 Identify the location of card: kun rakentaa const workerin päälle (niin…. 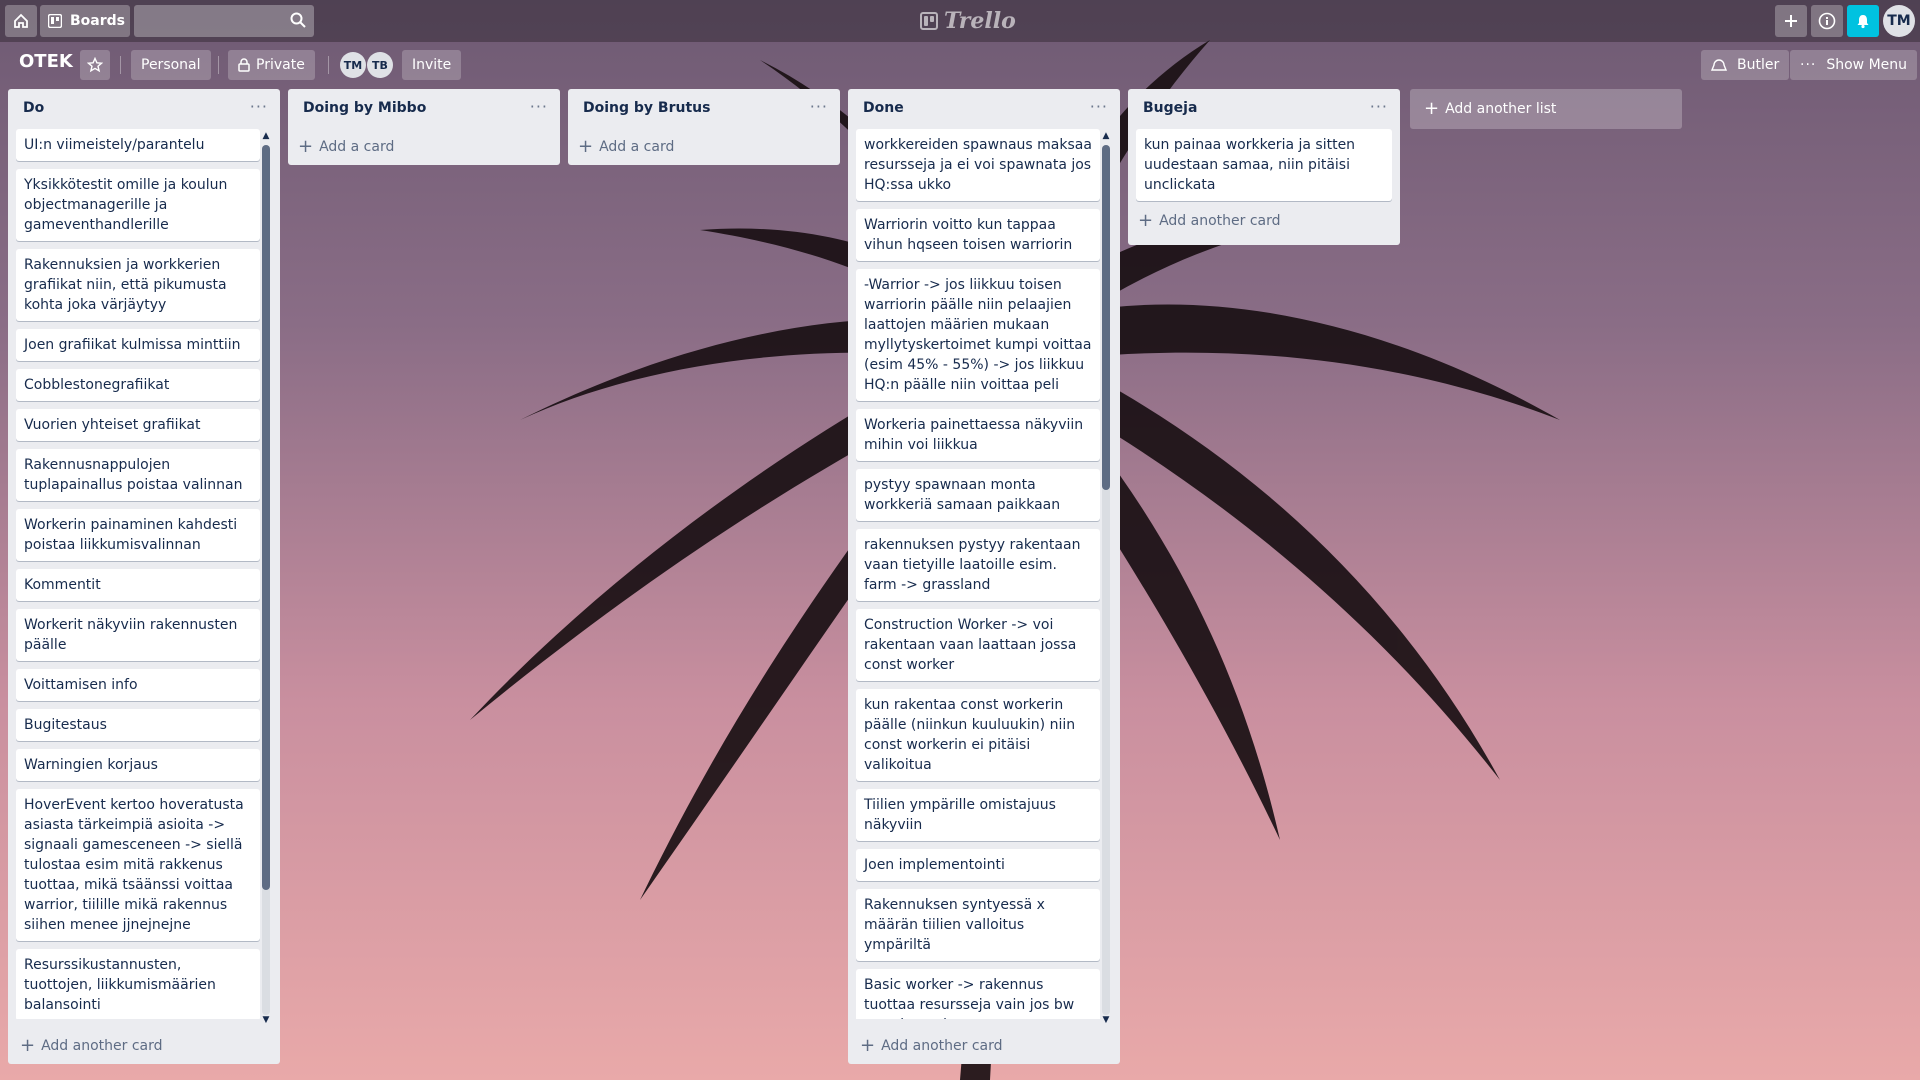
(978, 735).